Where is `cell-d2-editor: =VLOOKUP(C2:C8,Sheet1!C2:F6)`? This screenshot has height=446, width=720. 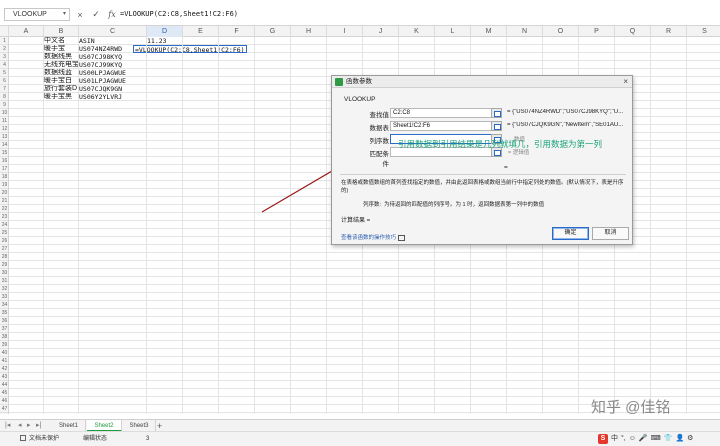
cell-d2-editor: =VLOOKUP(C2:C8,Sheet1!C2:F6) is located at coordinates (190, 49).